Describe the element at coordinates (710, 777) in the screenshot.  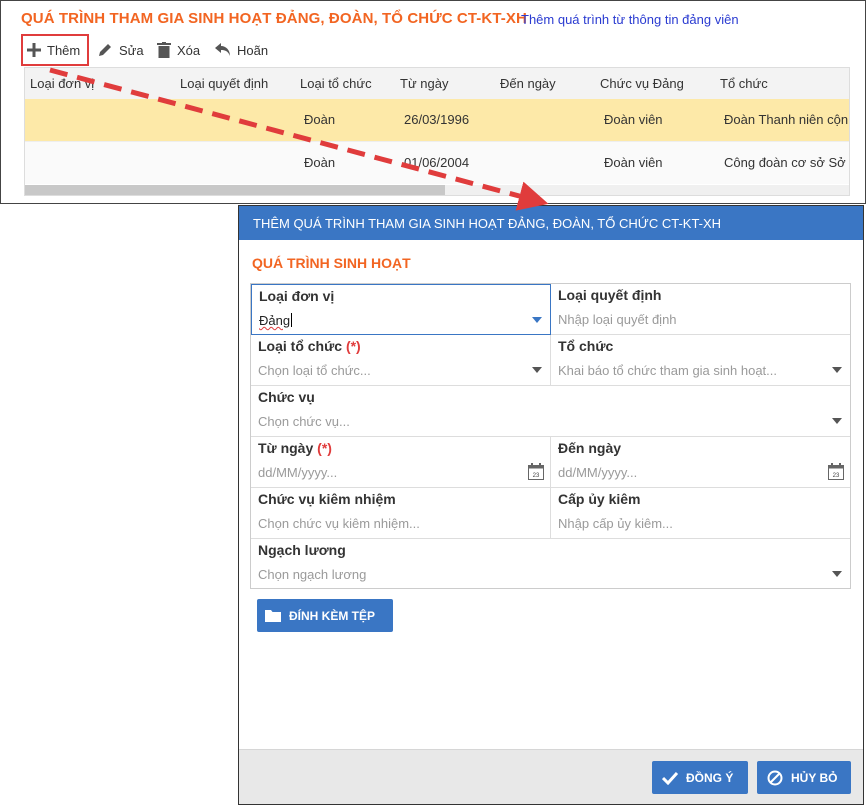
I see `ok-button-label: ĐỒNG Ý` at that location.